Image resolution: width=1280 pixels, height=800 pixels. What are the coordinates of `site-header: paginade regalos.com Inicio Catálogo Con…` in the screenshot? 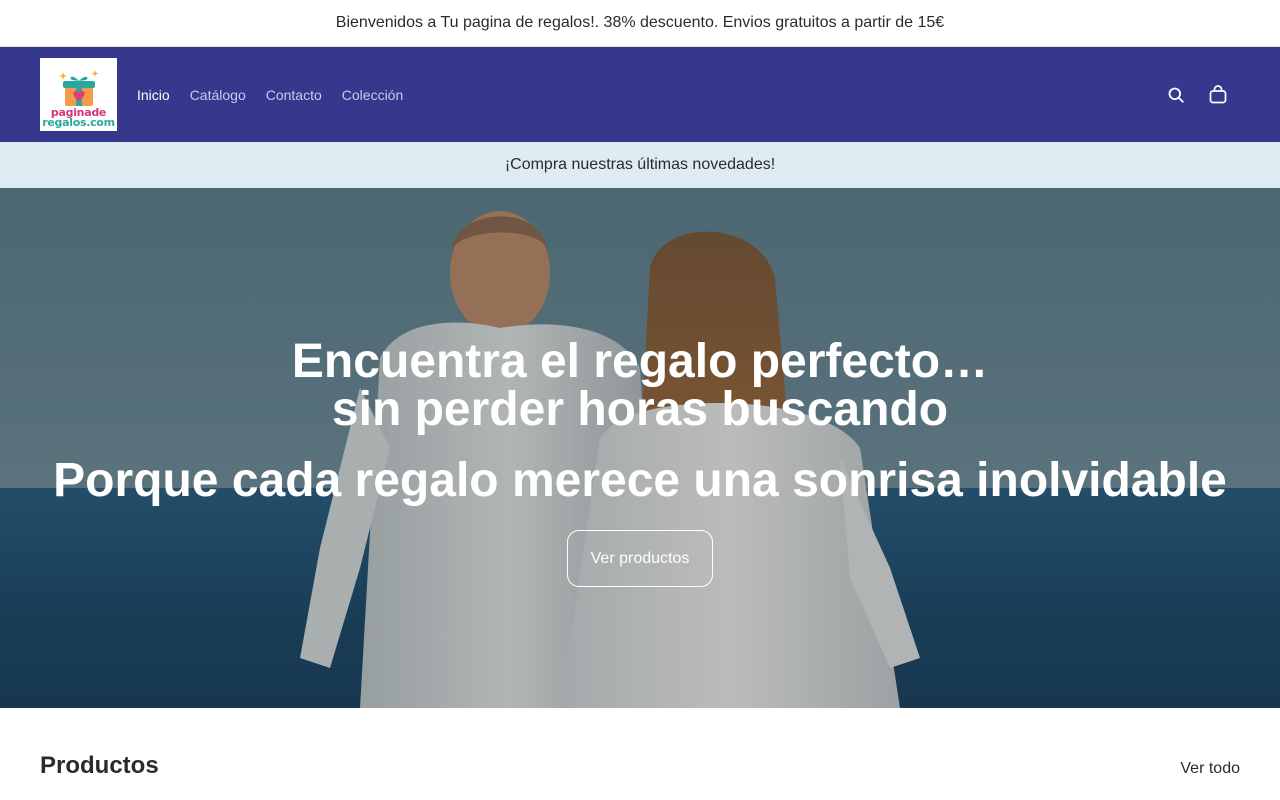 It's located at (640, 94).